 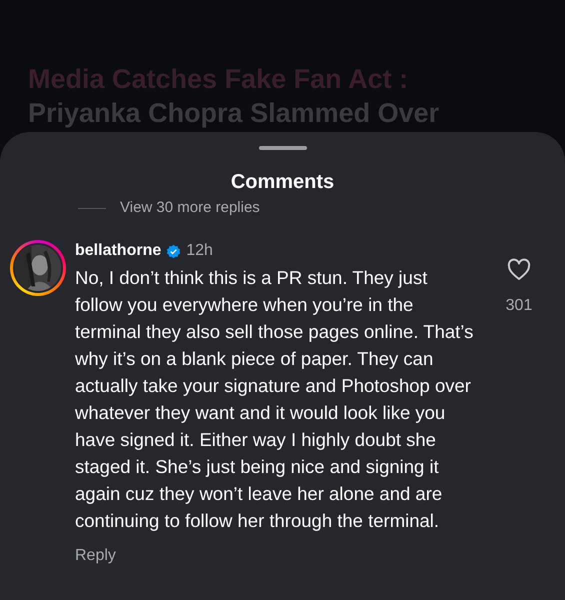 I want to click on view-replies-link: View 30 more replies, so click(x=190, y=208).